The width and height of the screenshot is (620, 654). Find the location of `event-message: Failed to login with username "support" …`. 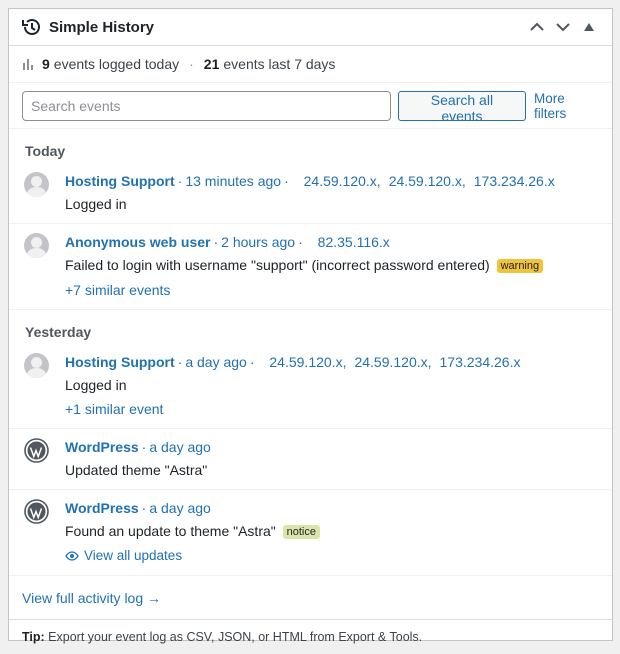

event-message: Failed to login with username "support" … is located at coordinates (277, 265).